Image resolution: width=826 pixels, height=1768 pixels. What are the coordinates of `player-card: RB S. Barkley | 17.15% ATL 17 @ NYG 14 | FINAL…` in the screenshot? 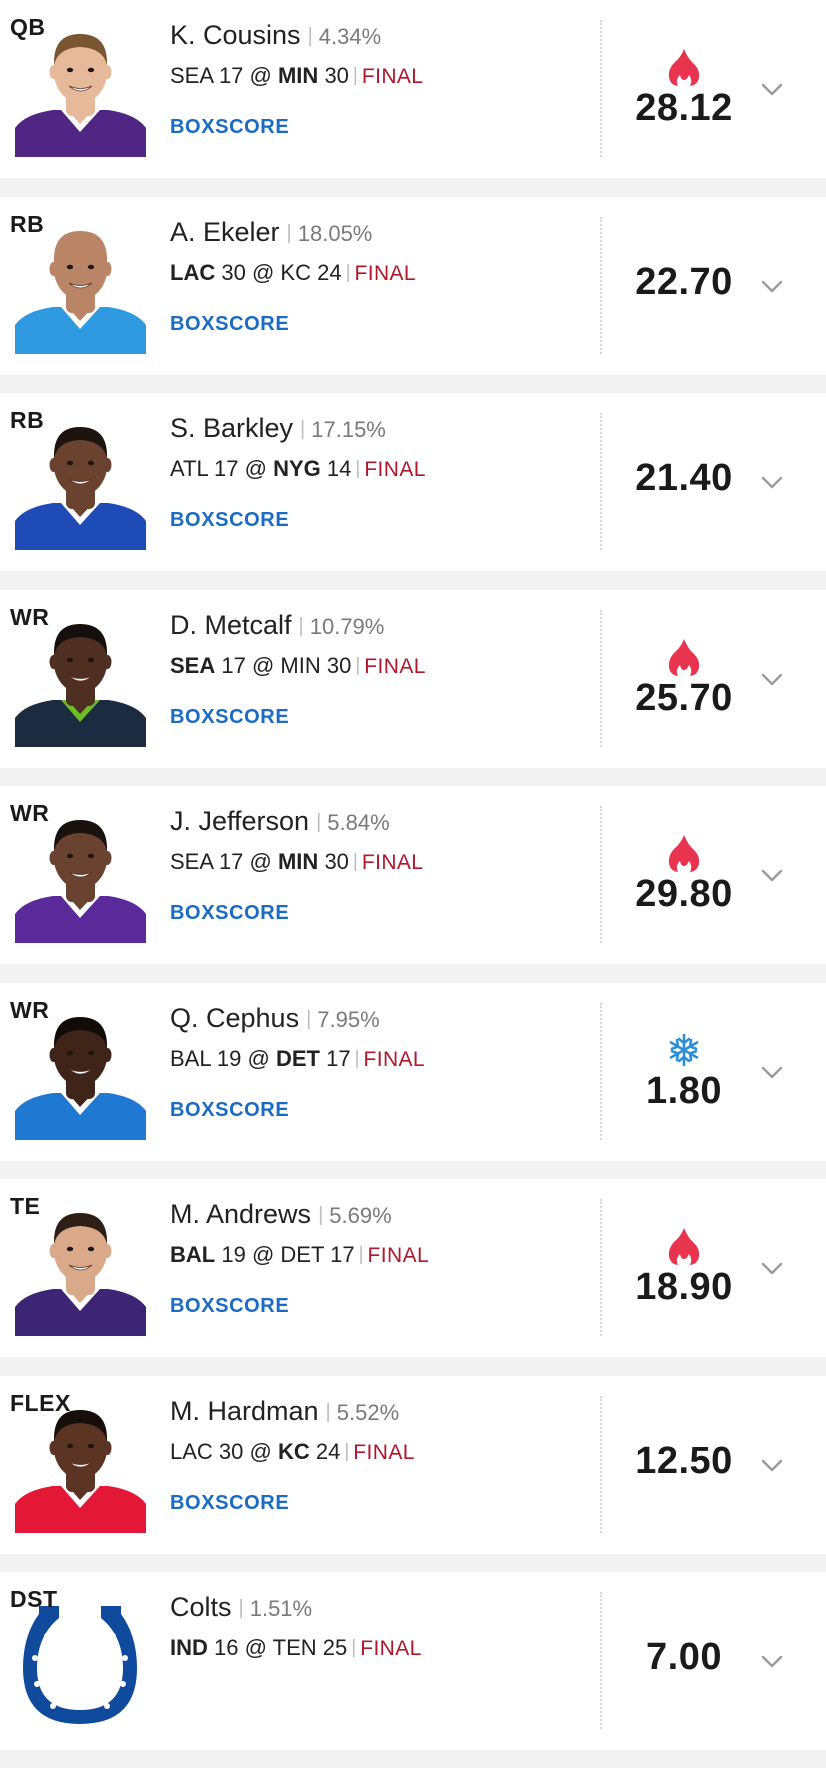 It's located at (413, 482).